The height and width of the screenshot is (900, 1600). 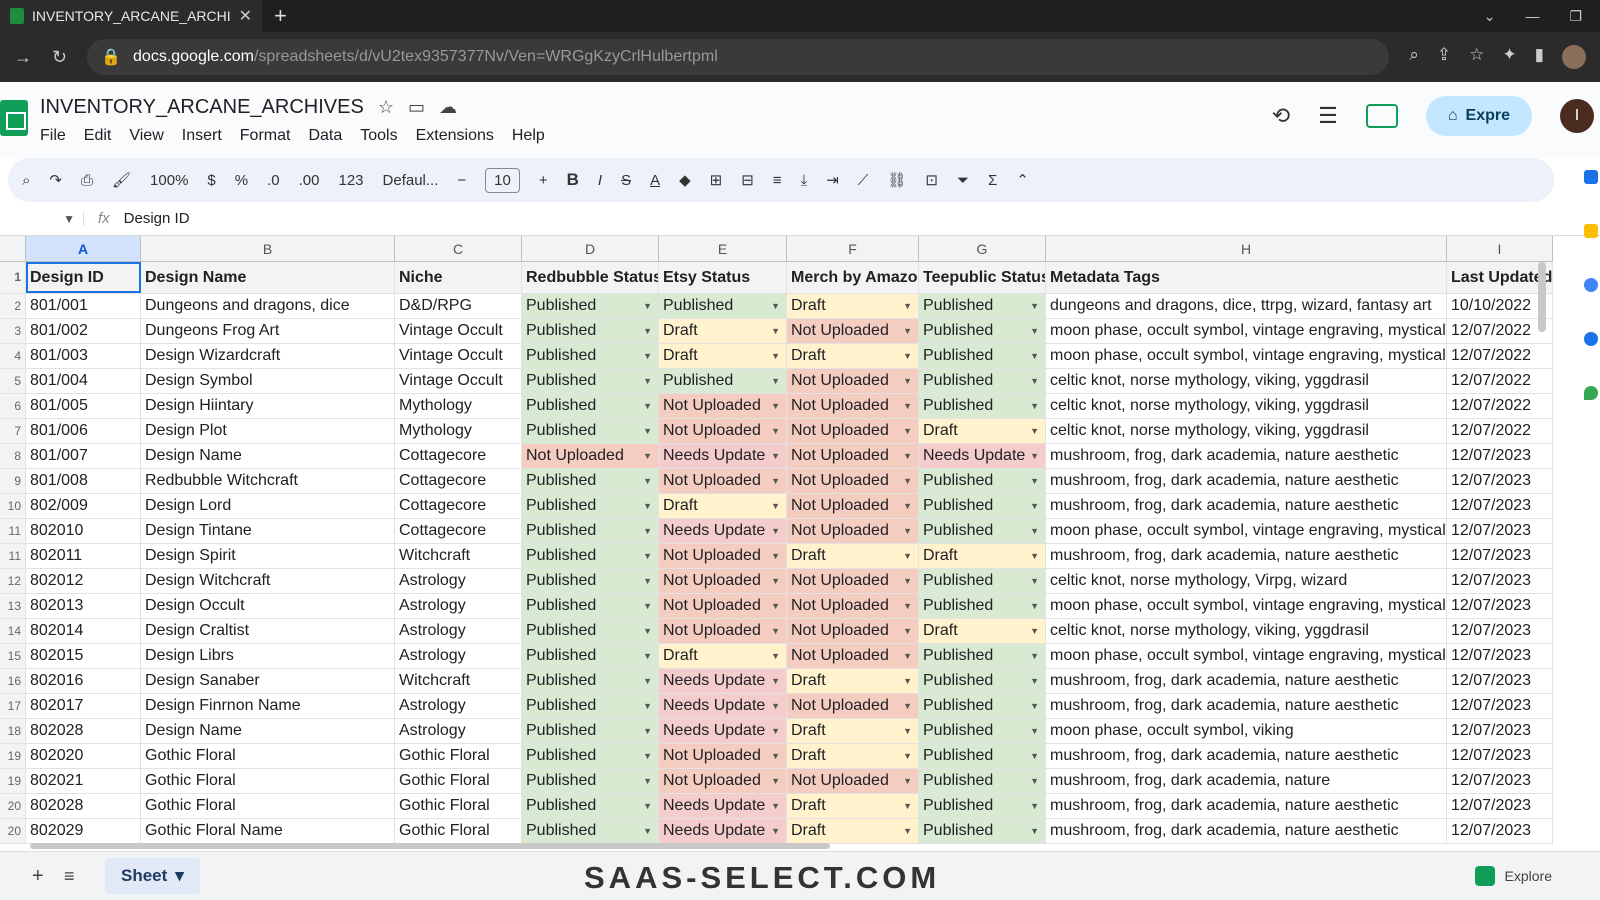 I want to click on cell-design-name: Design Name, so click(x=268, y=731).